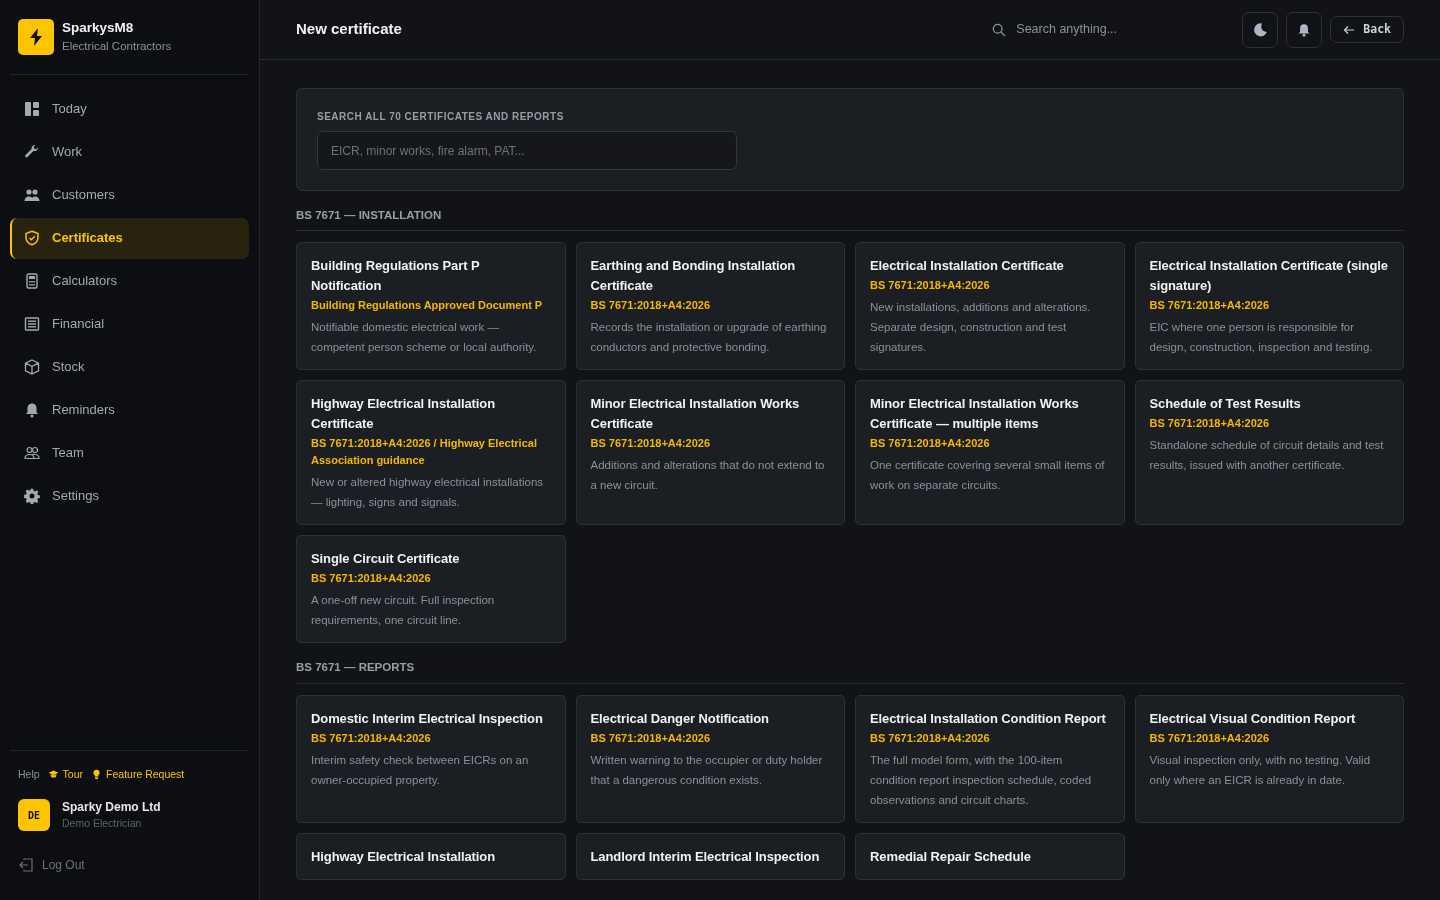 The width and height of the screenshot is (1440, 900). I want to click on card-description: Records the installation or upgrade of earthing conductors and protective bonding., so click(709, 338).